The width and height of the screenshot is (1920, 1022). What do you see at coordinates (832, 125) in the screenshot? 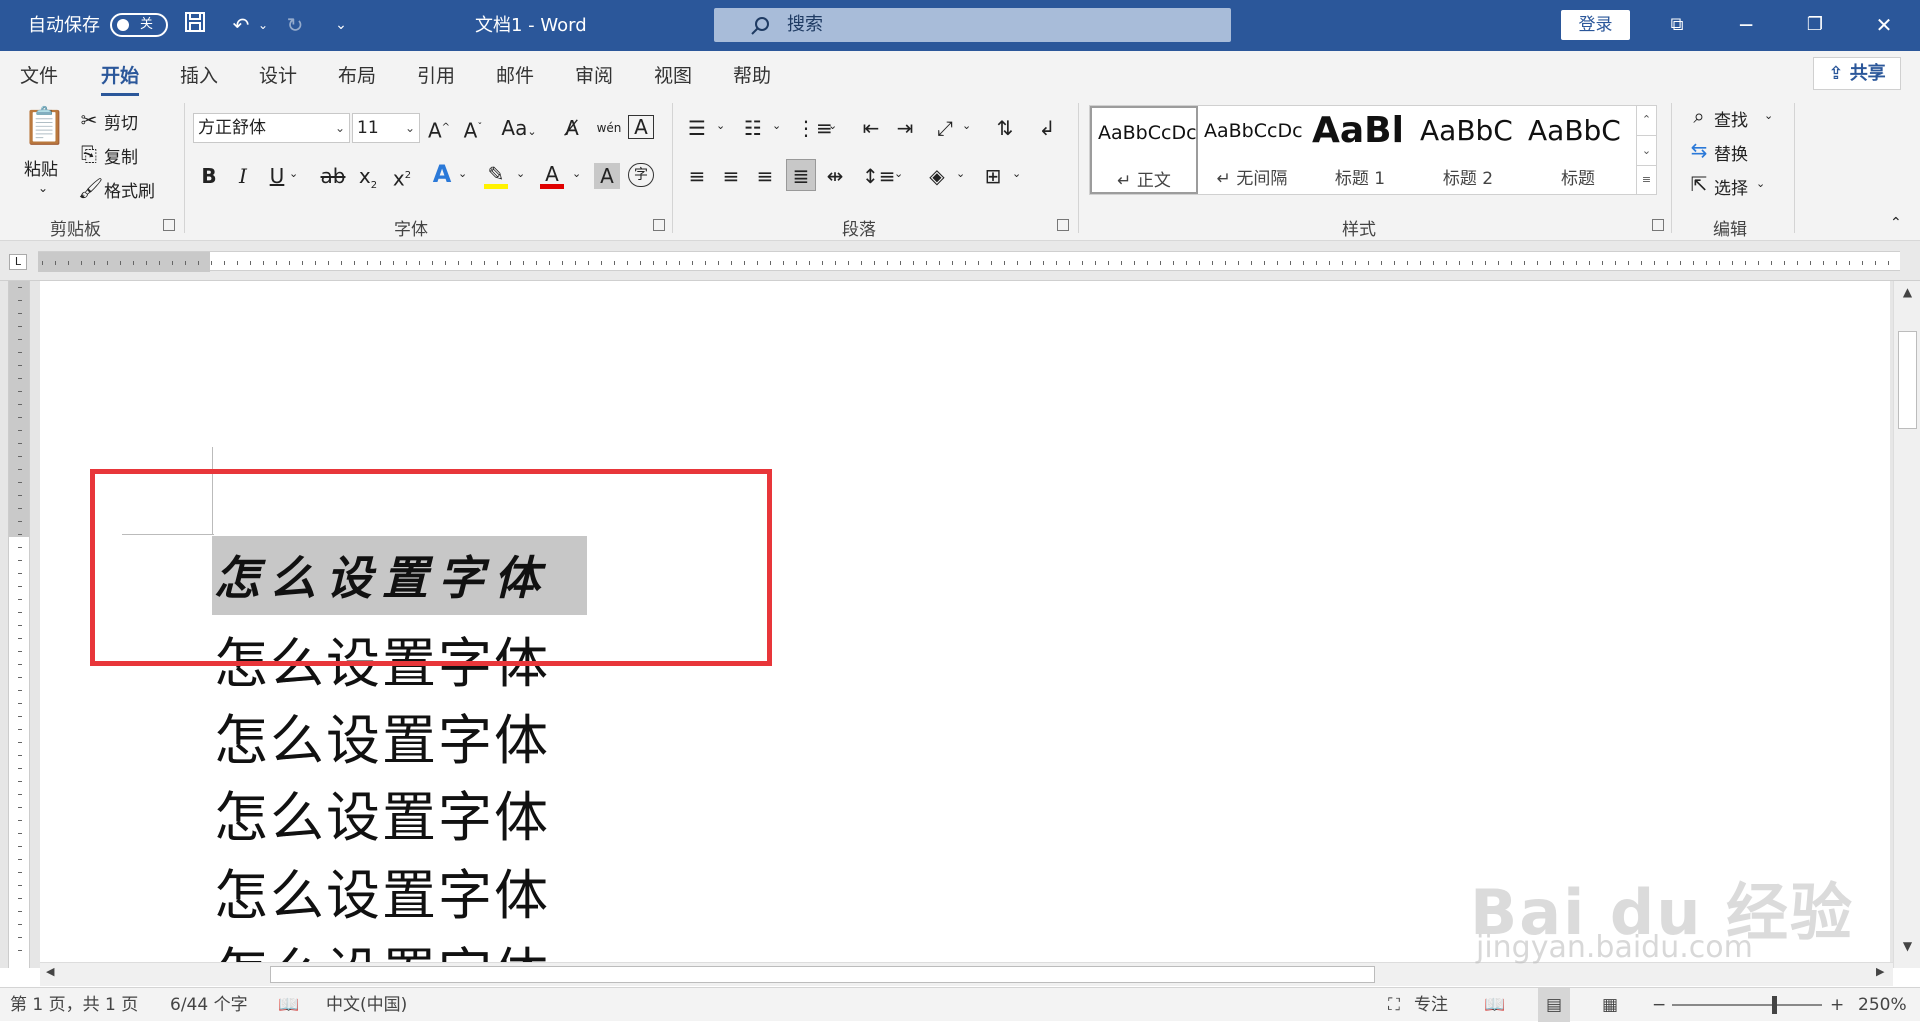
I see `multilevel-dropdown-icon: ⌄` at bounding box center [832, 125].